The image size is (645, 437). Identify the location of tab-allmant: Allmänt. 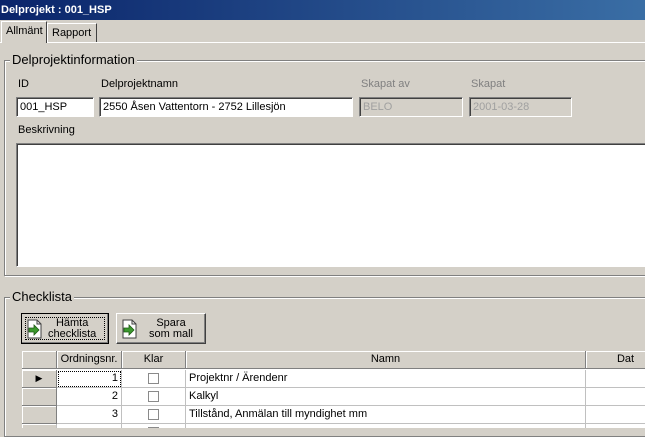
(24, 32).